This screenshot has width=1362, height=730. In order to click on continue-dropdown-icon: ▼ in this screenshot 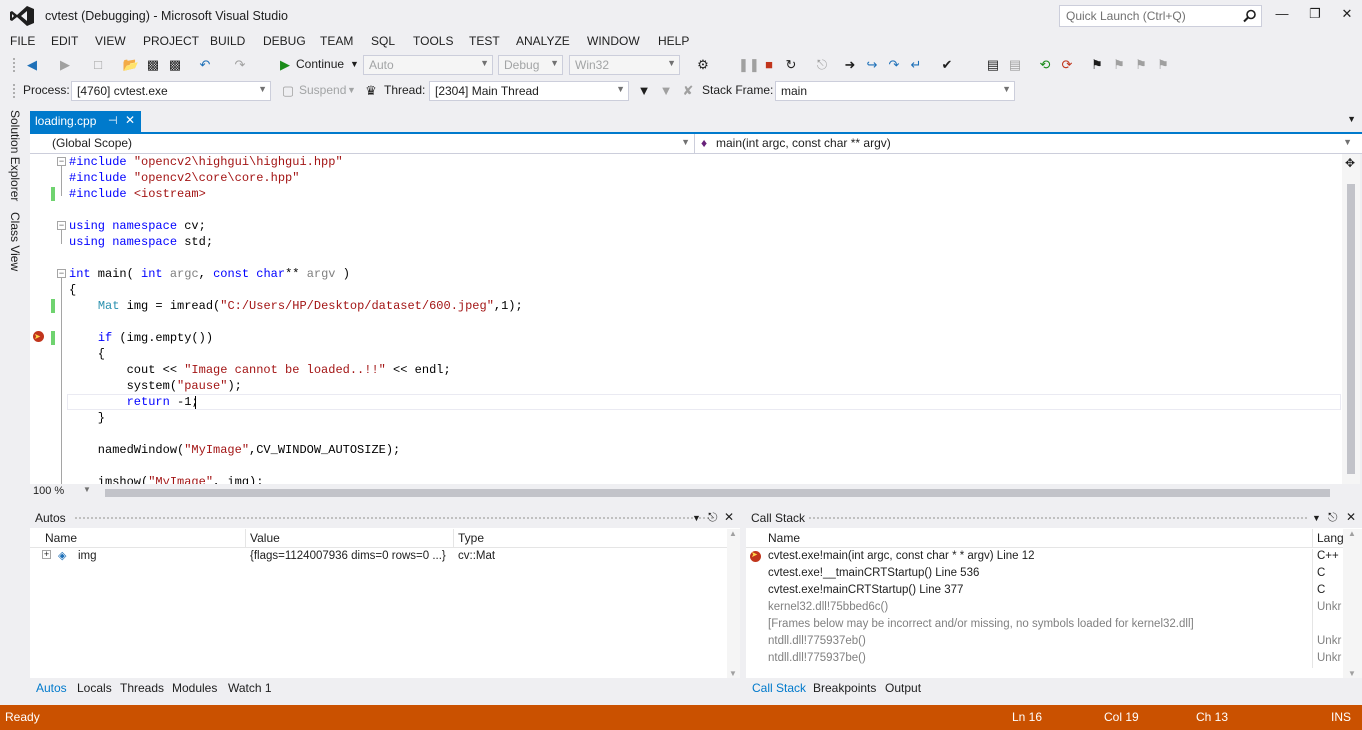, I will do `click(354, 64)`.